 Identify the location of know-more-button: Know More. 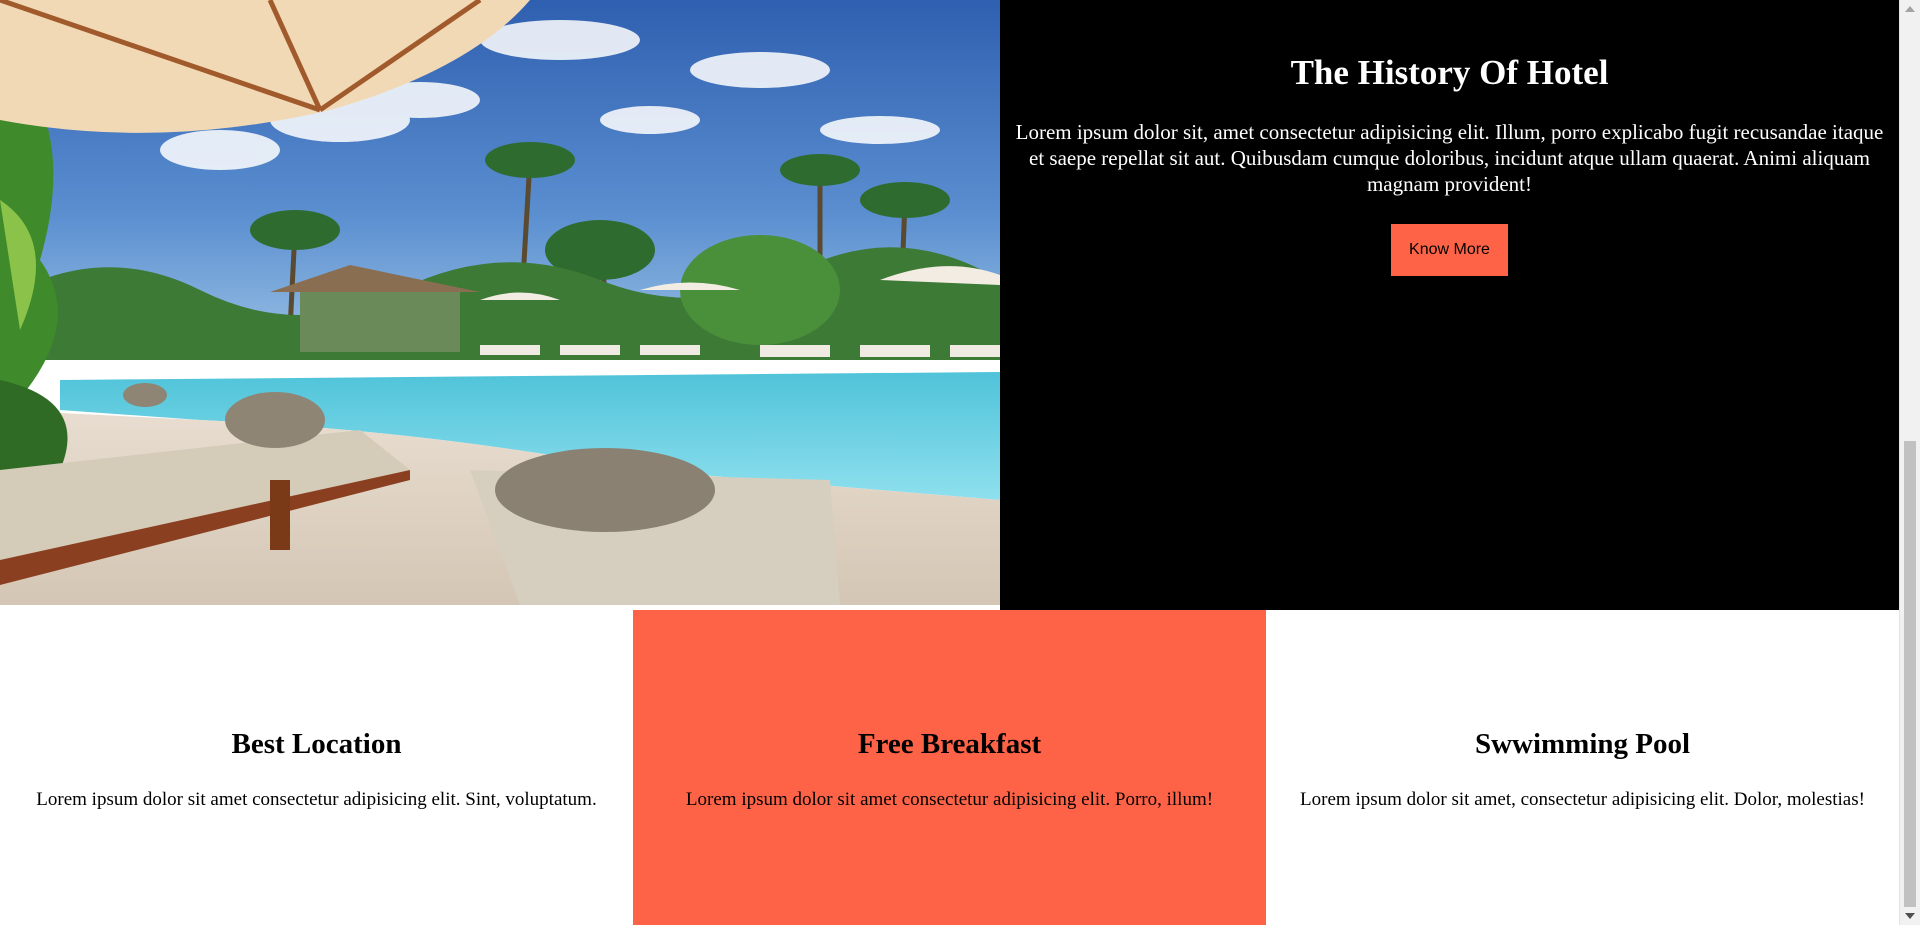
(1449, 250).